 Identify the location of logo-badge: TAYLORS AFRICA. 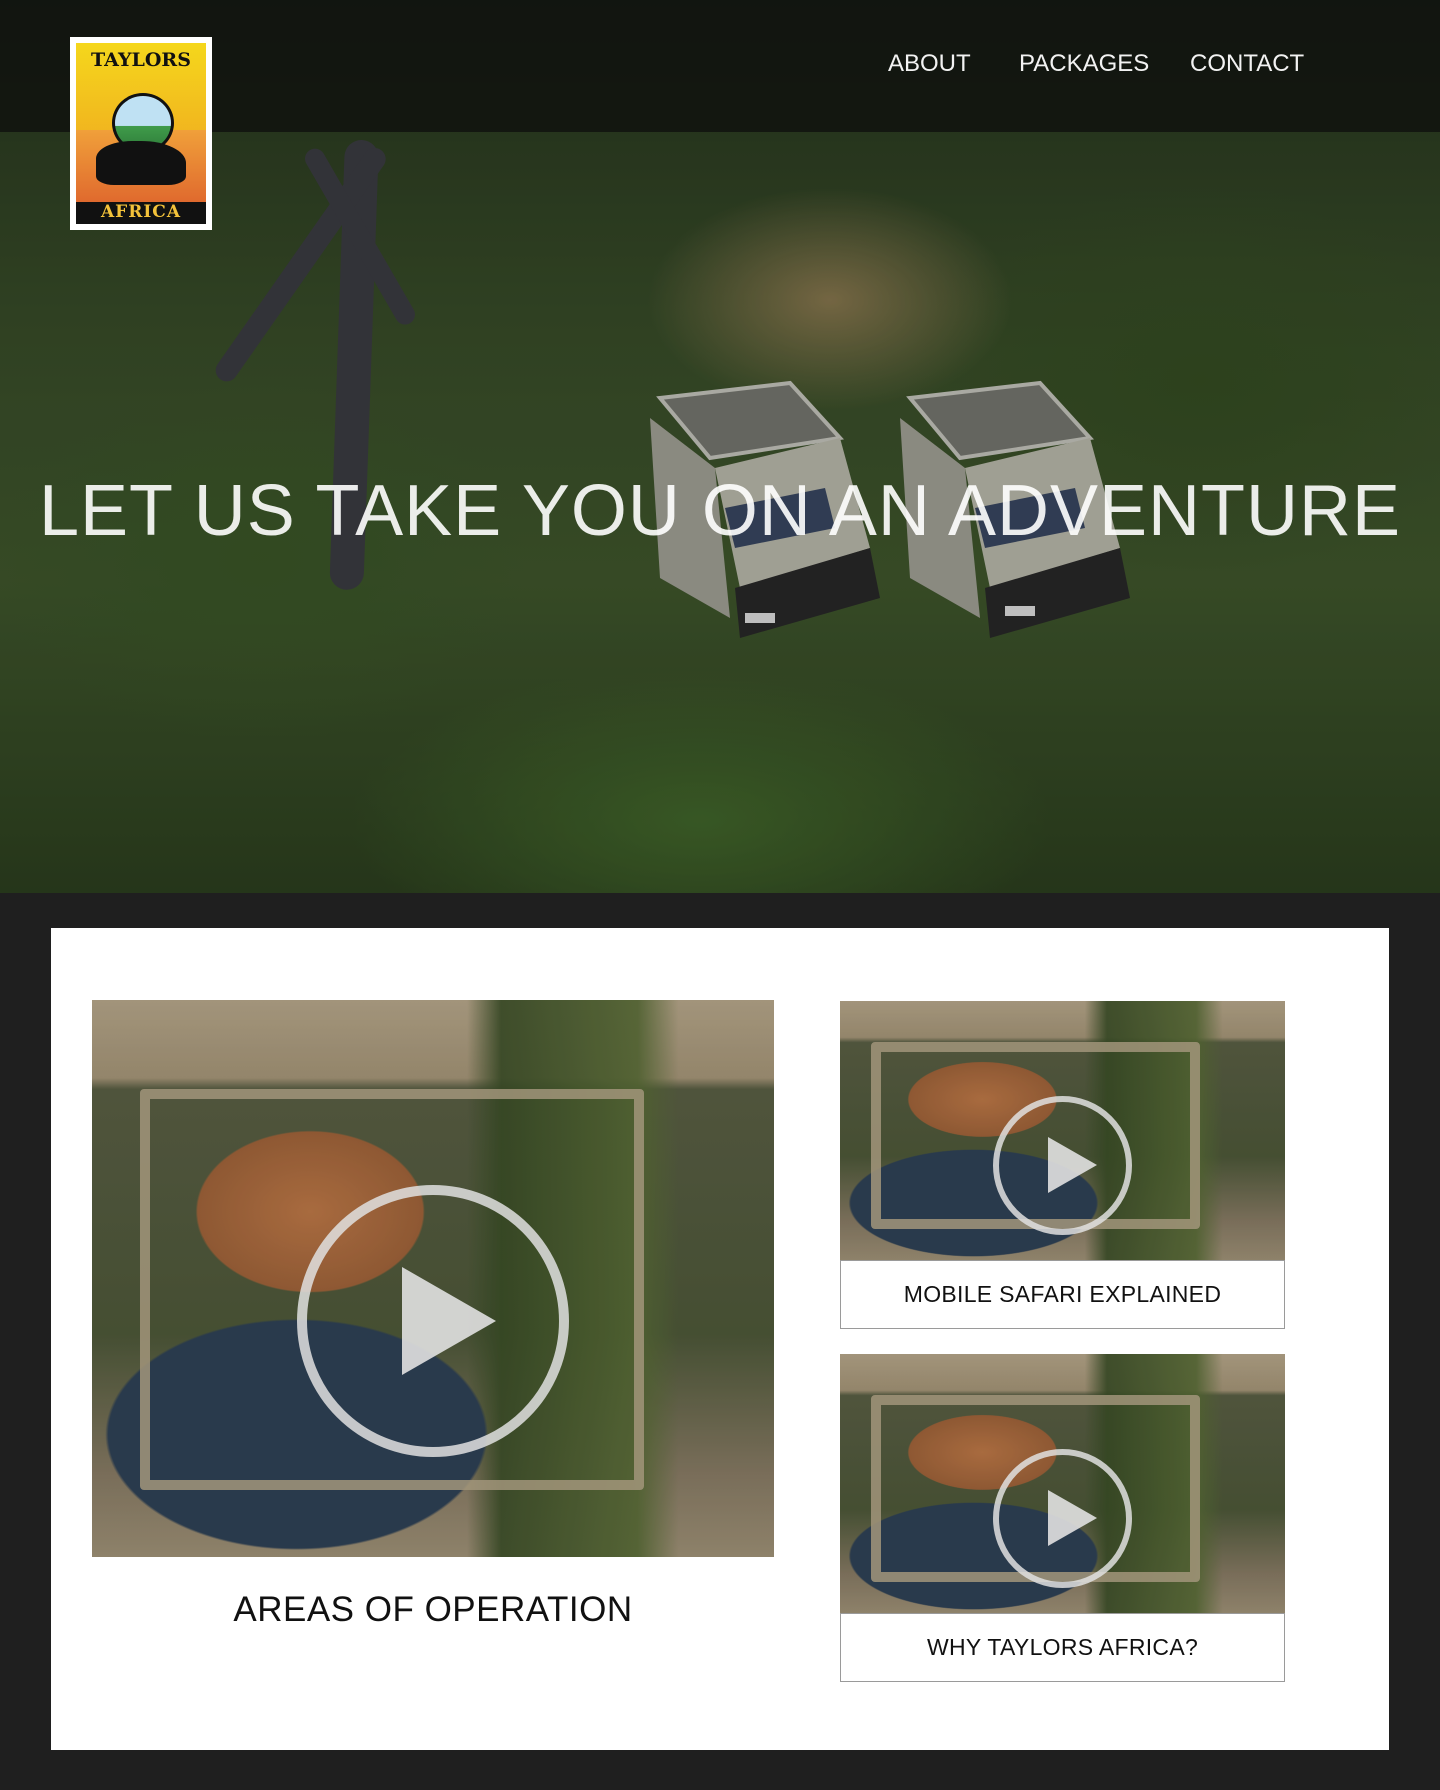
(141, 133).